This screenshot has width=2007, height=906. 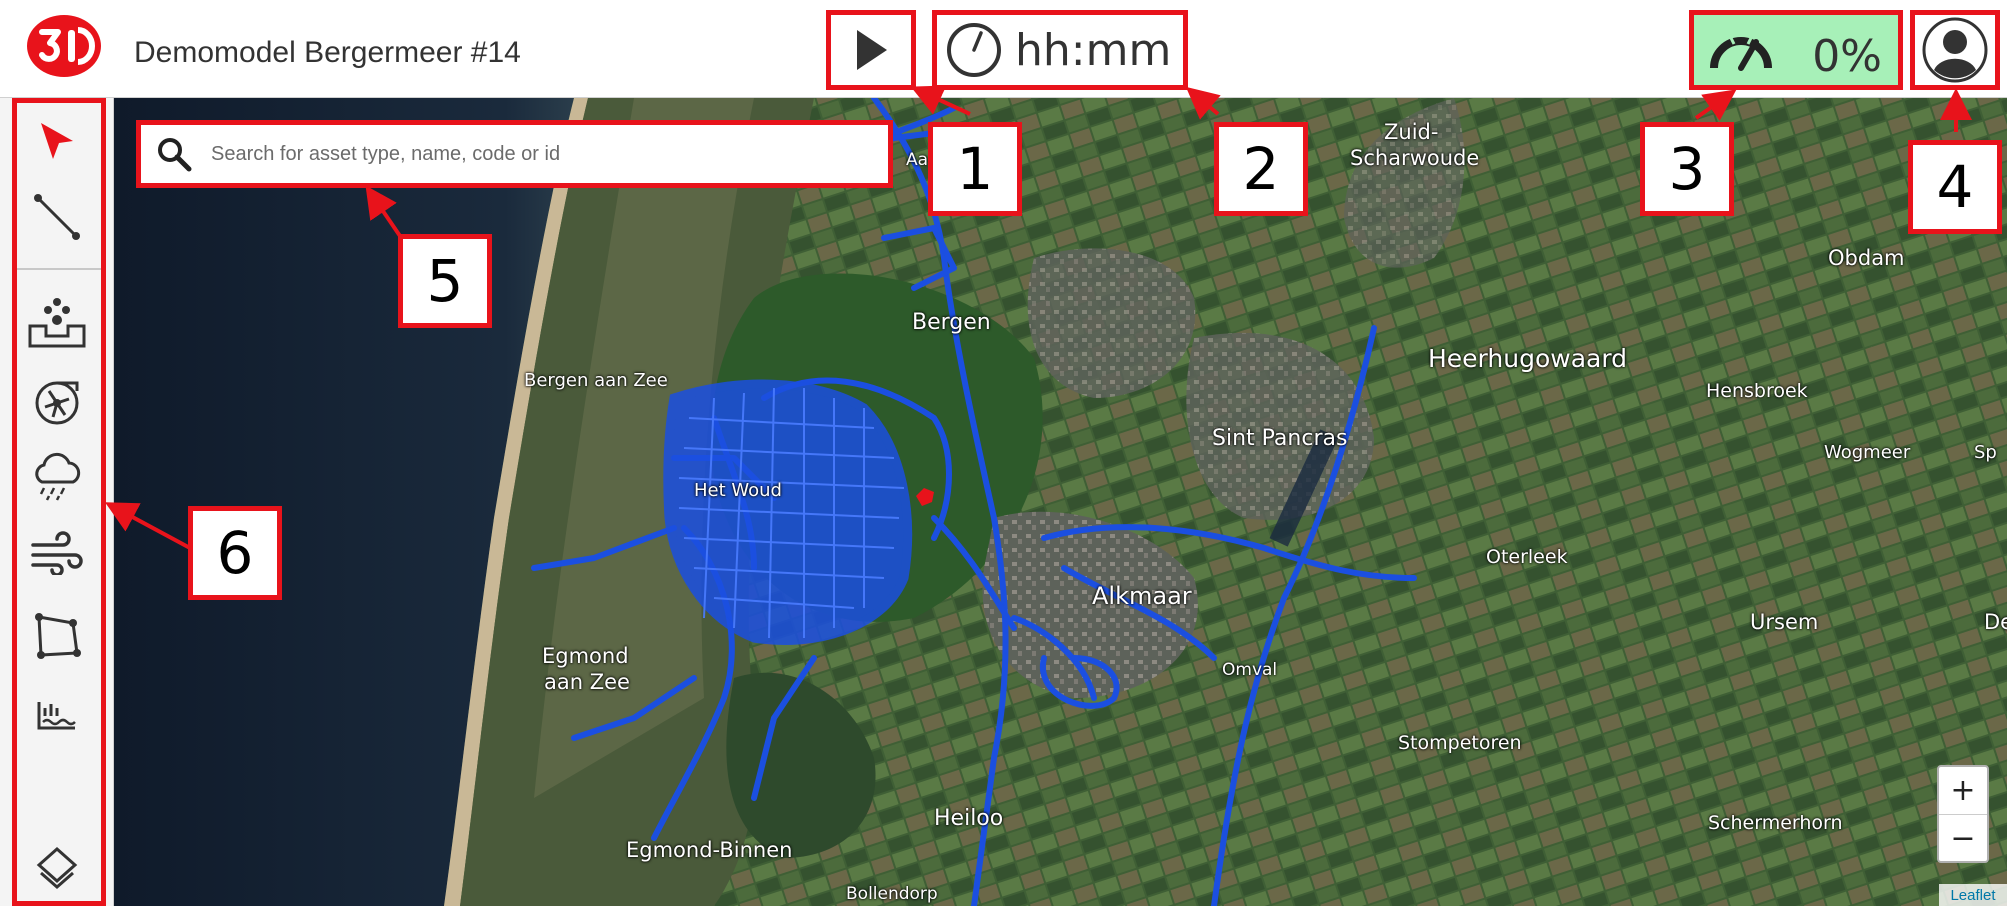 What do you see at coordinates (975, 169) in the screenshot?
I see `callout-1: 1` at bounding box center [975, 169].